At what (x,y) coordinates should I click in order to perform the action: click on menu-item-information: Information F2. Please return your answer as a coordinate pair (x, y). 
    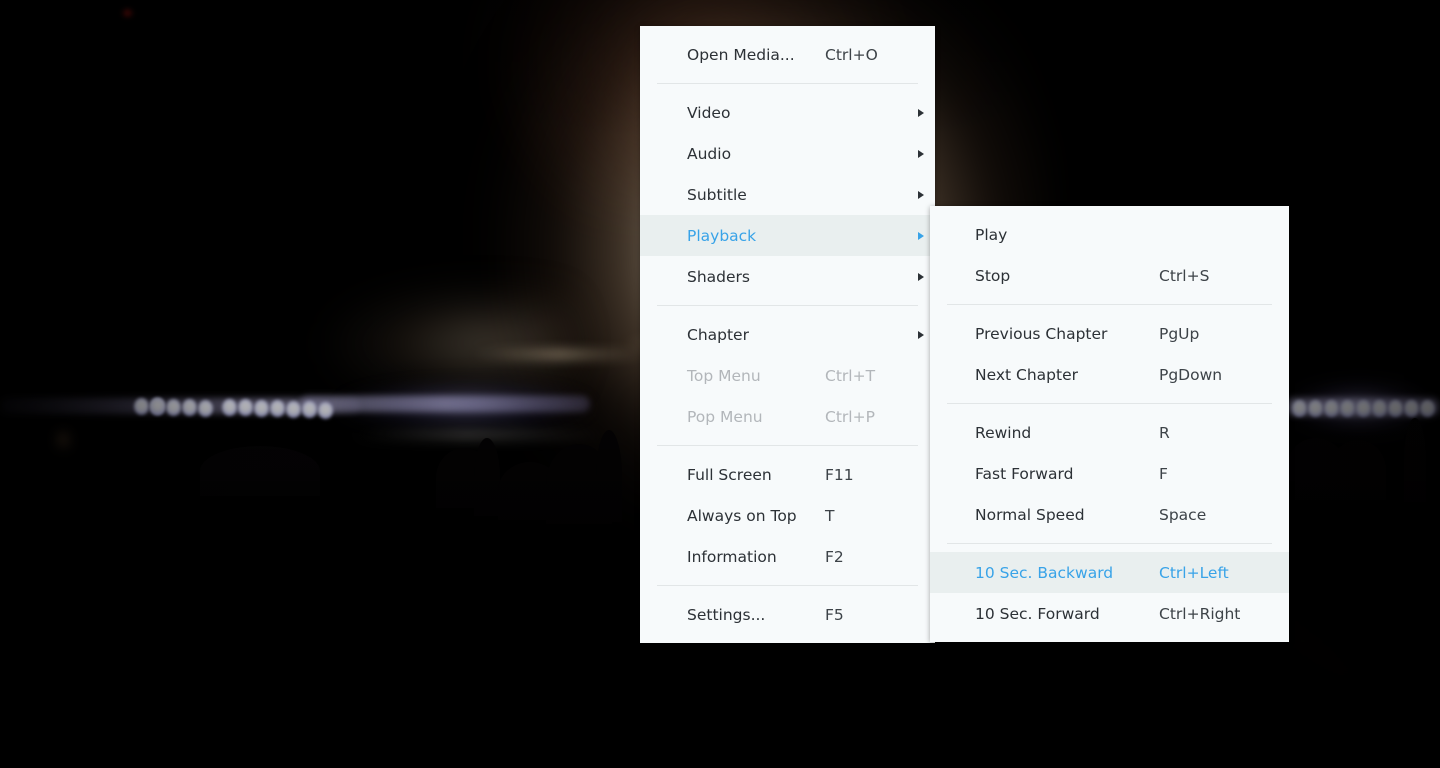
    Looking at the image, I should click on (787, 556).